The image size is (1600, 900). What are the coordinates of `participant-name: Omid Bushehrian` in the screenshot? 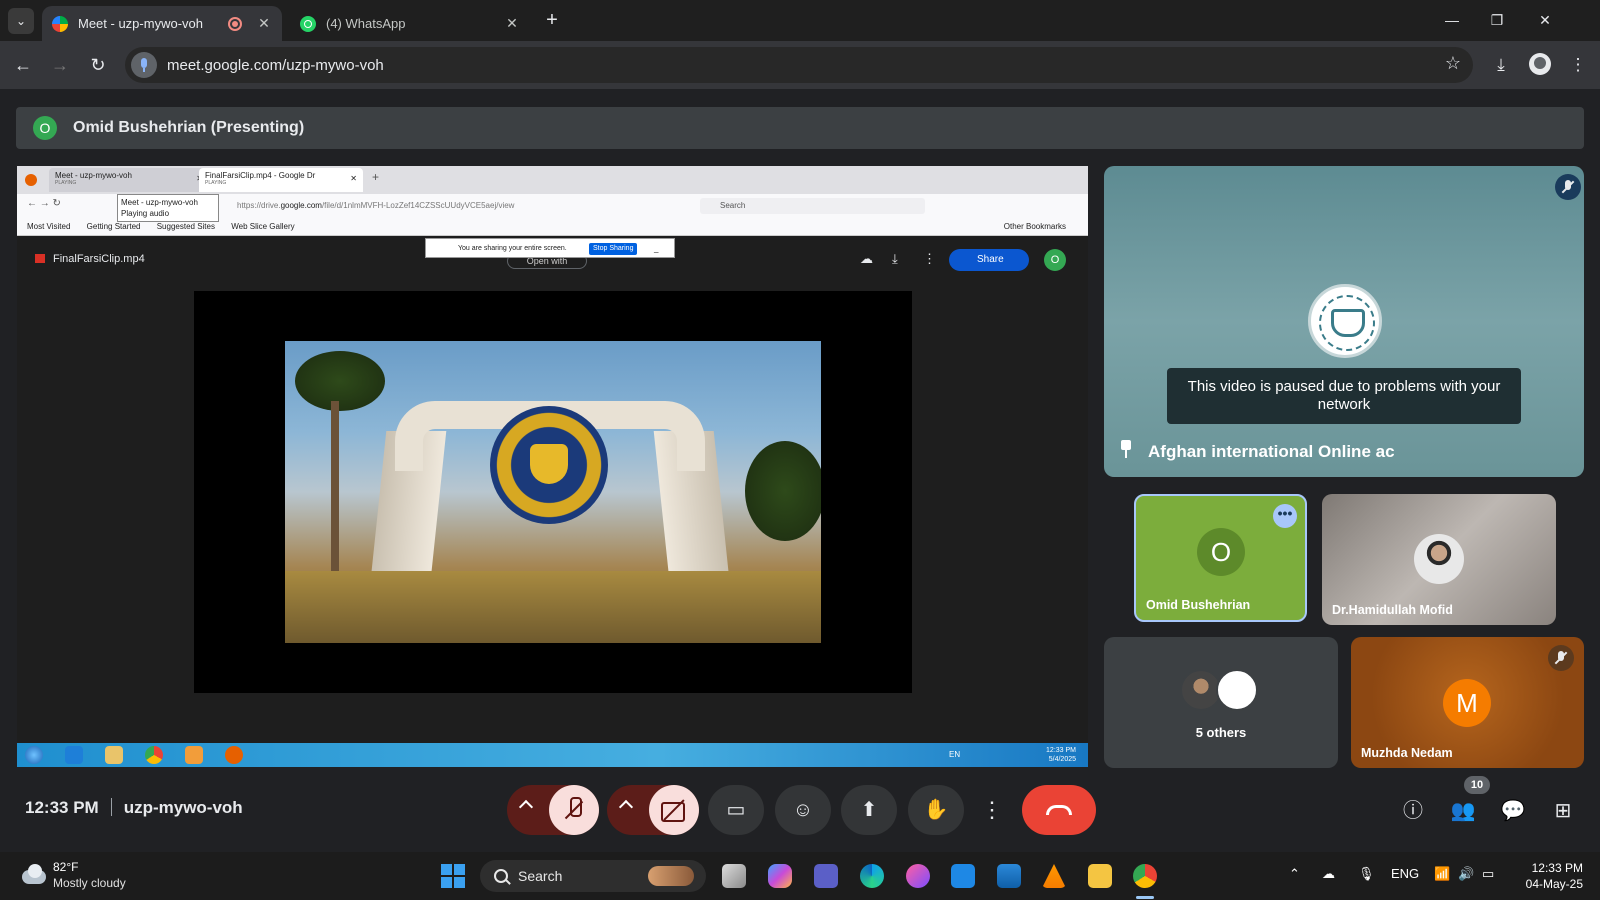 It's located at (1198, 605).